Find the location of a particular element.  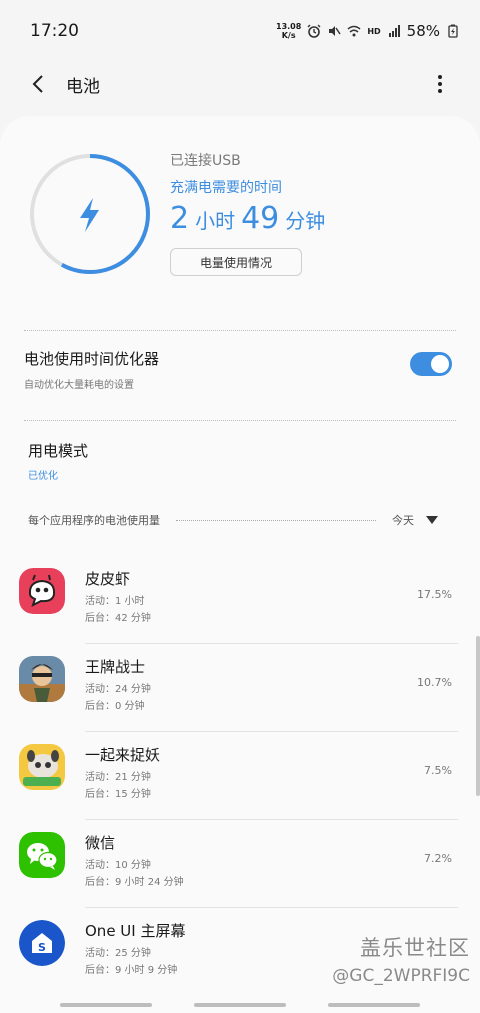

status-bar: 17:20 13.08 K/s HD 58% is located at coordinates (240, 31).